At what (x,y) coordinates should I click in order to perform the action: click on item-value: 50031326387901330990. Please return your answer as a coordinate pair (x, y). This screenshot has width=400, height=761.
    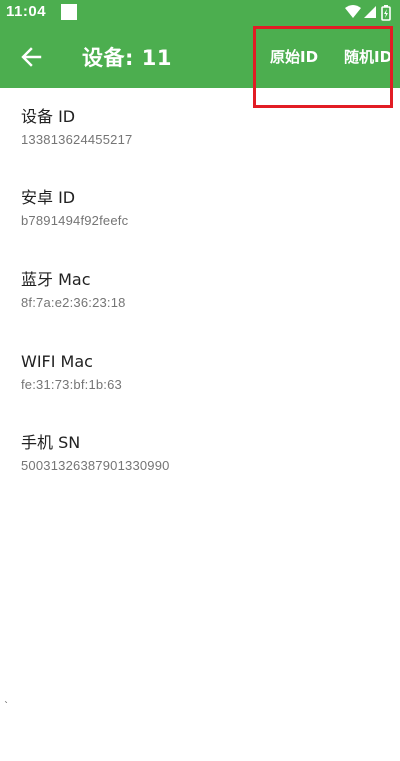
    Looking at the image, I should click on (95, 465).